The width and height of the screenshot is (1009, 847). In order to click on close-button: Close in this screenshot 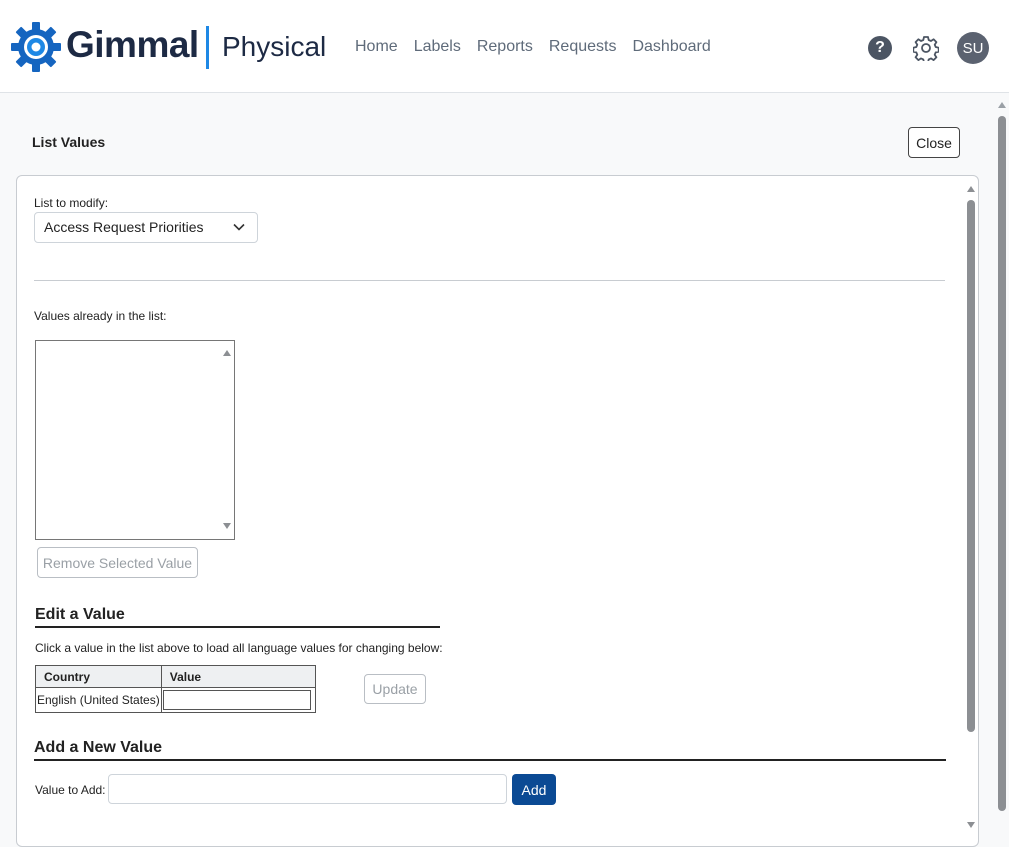, I will do `click(934, 142)`.